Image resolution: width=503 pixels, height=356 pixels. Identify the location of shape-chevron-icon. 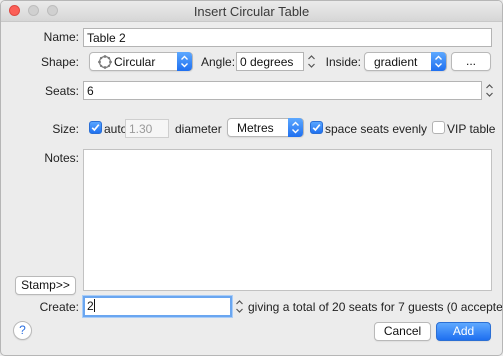
(184, 61).